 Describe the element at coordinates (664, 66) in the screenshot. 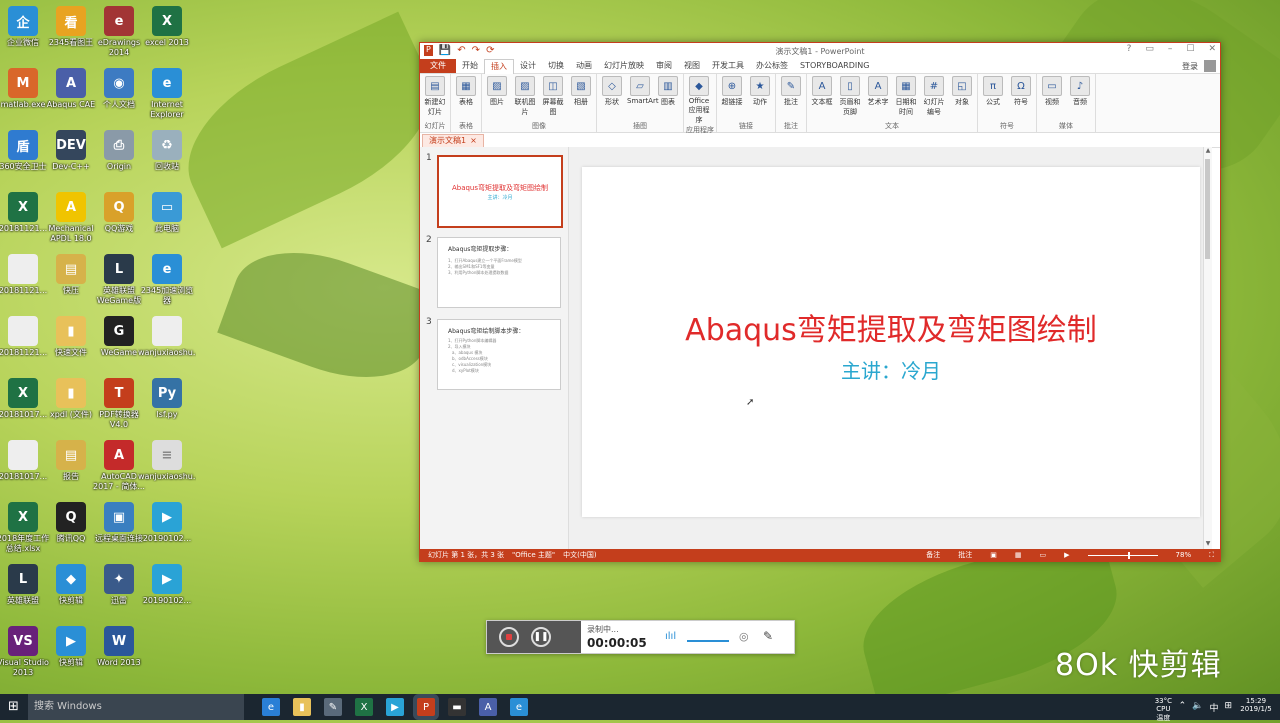

I see `tab-review: 审阅` at that location.